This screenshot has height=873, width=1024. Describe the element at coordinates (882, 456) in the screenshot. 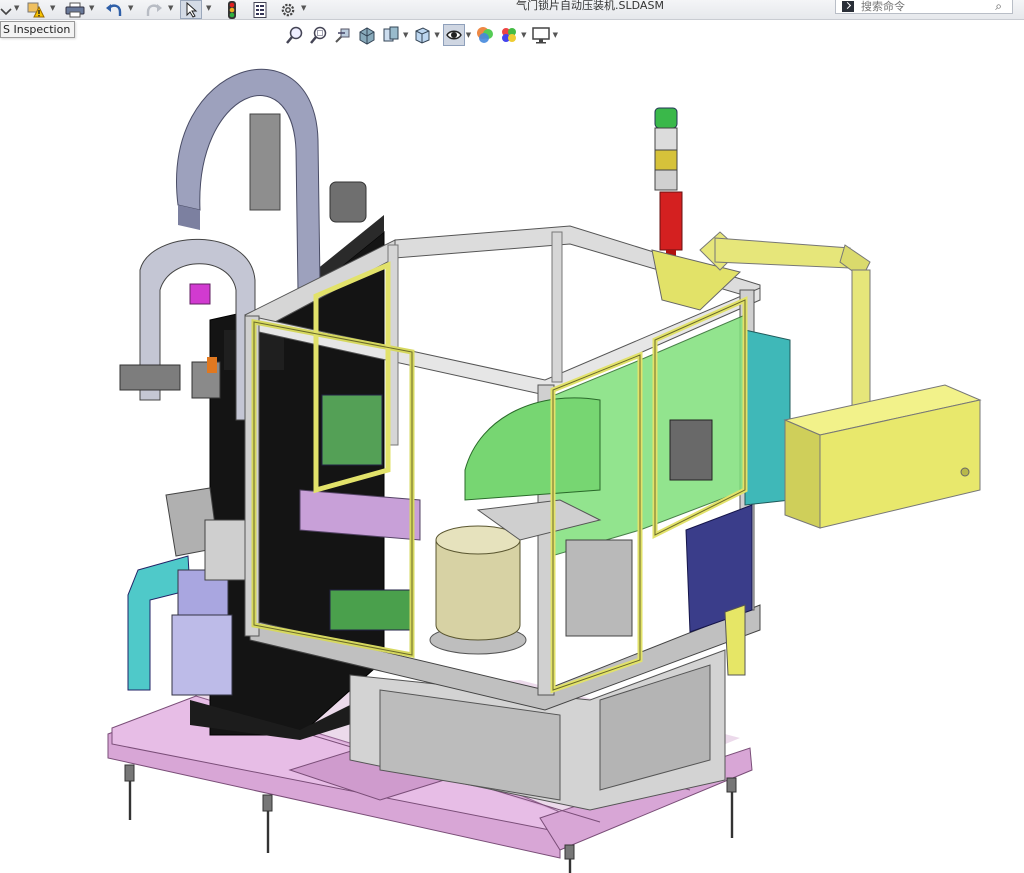

I see `pendant-box` at that location.